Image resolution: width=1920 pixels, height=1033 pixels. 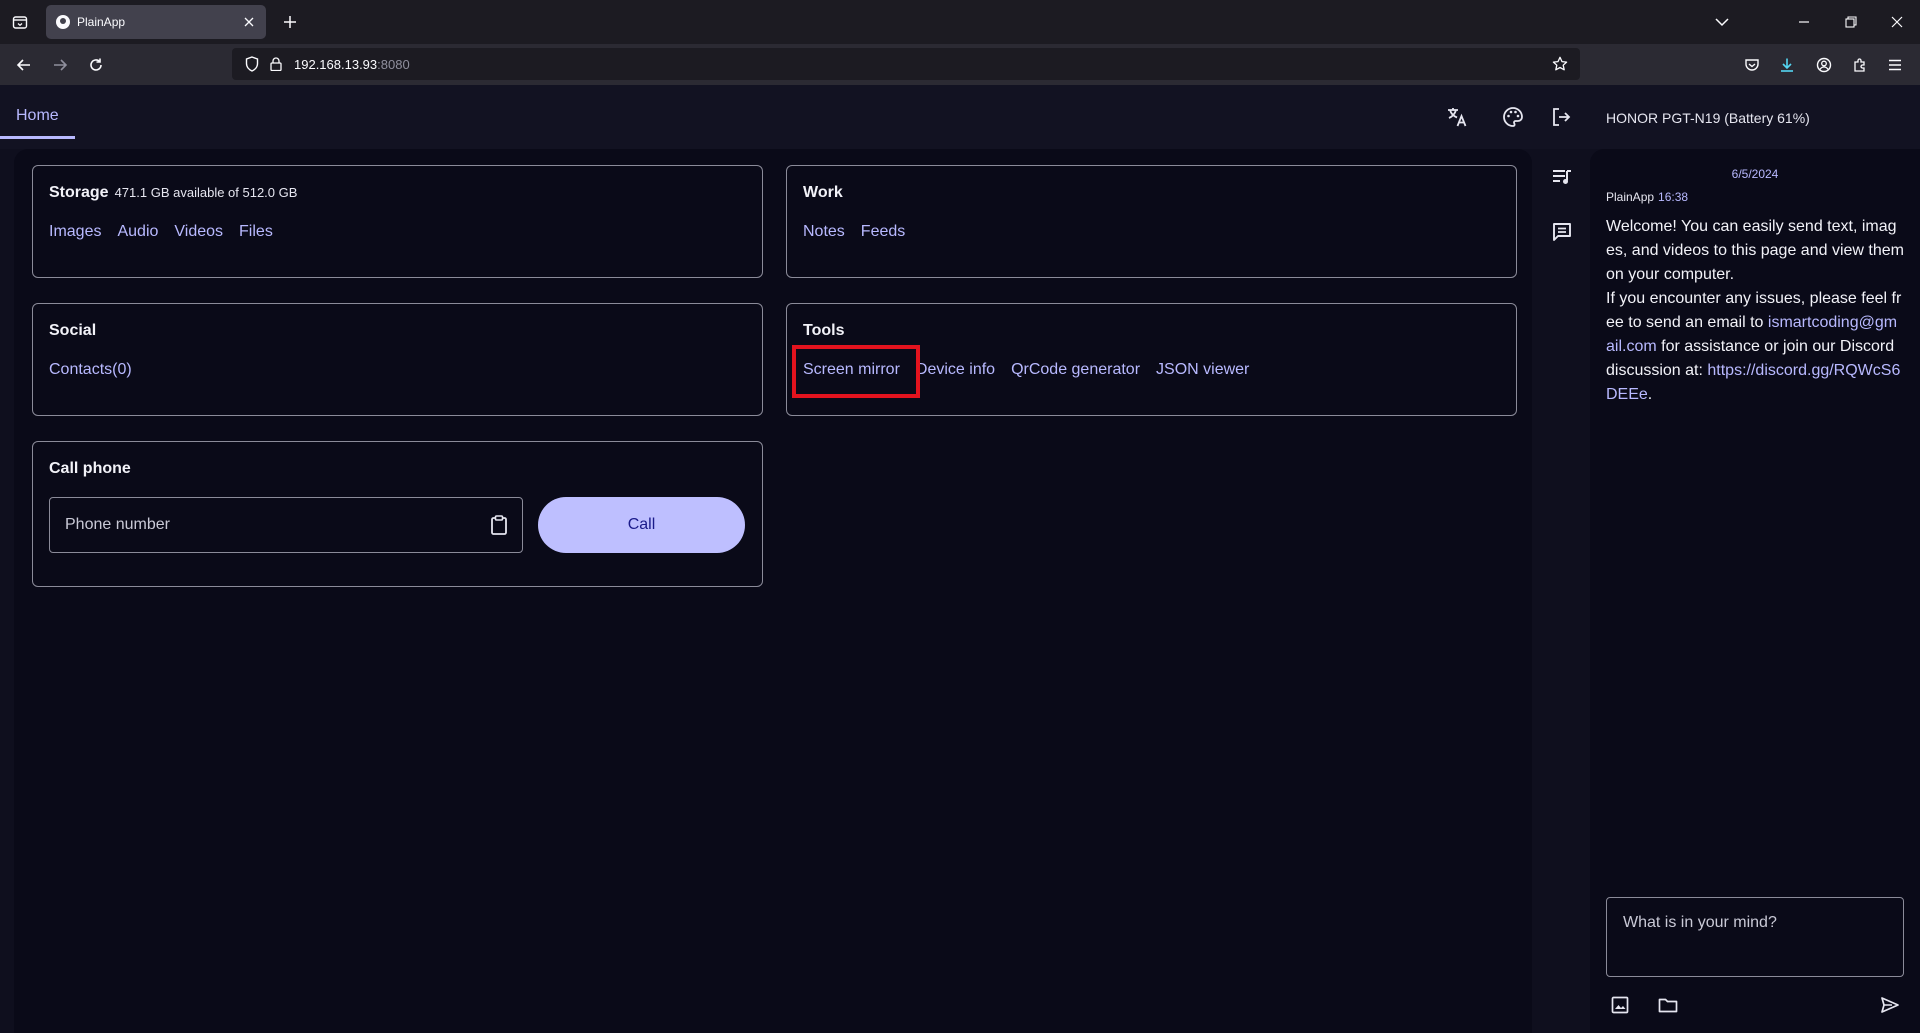 I want to click on app-header: Home HONOR PGT-N19 (Battery 61%), so click(x=960, y=117).